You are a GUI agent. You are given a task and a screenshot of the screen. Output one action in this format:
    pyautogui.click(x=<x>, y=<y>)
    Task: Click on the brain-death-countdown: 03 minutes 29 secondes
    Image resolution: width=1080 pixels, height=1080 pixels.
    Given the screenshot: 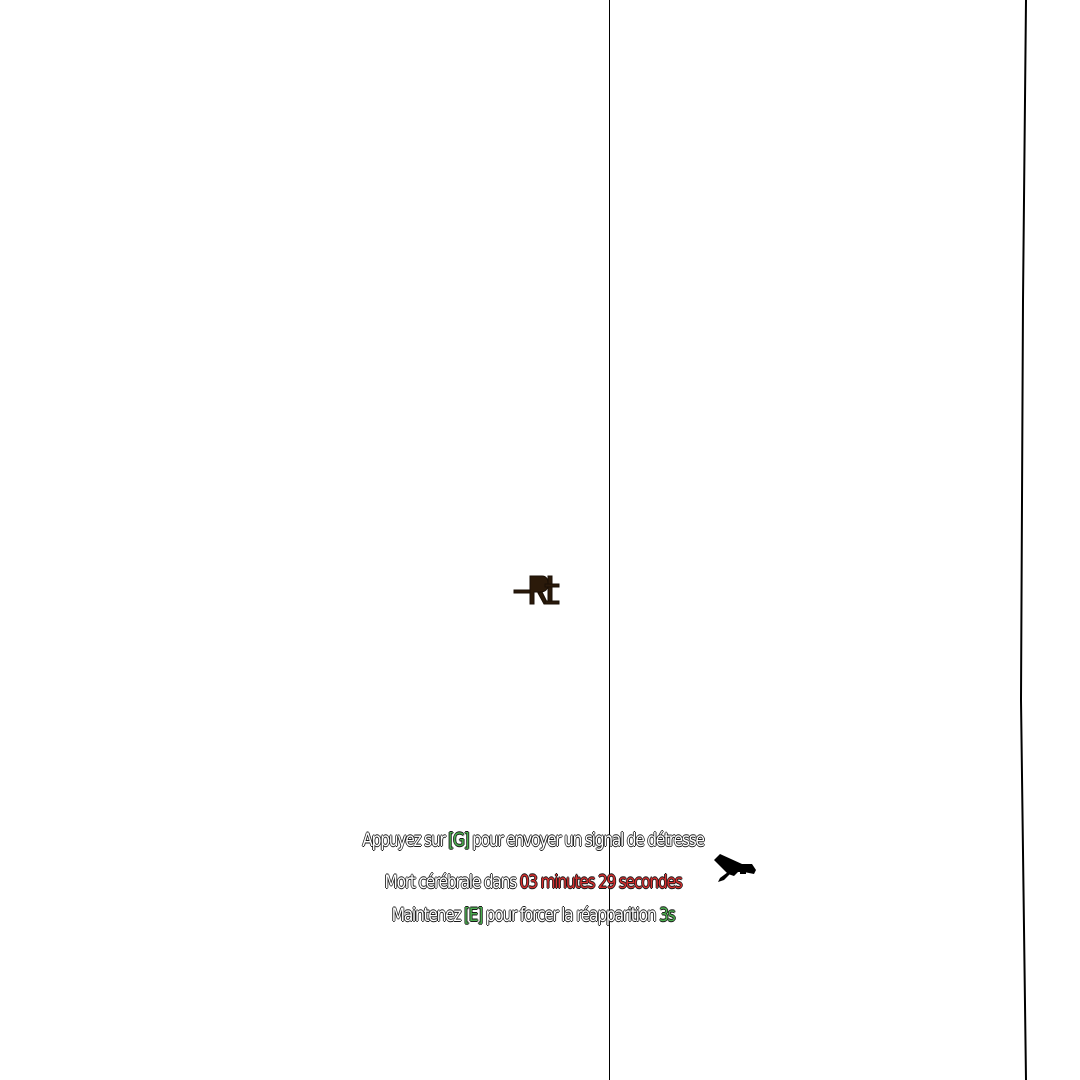 What is the action you would take?
    pyautogui.click(x=601, y=882)
    